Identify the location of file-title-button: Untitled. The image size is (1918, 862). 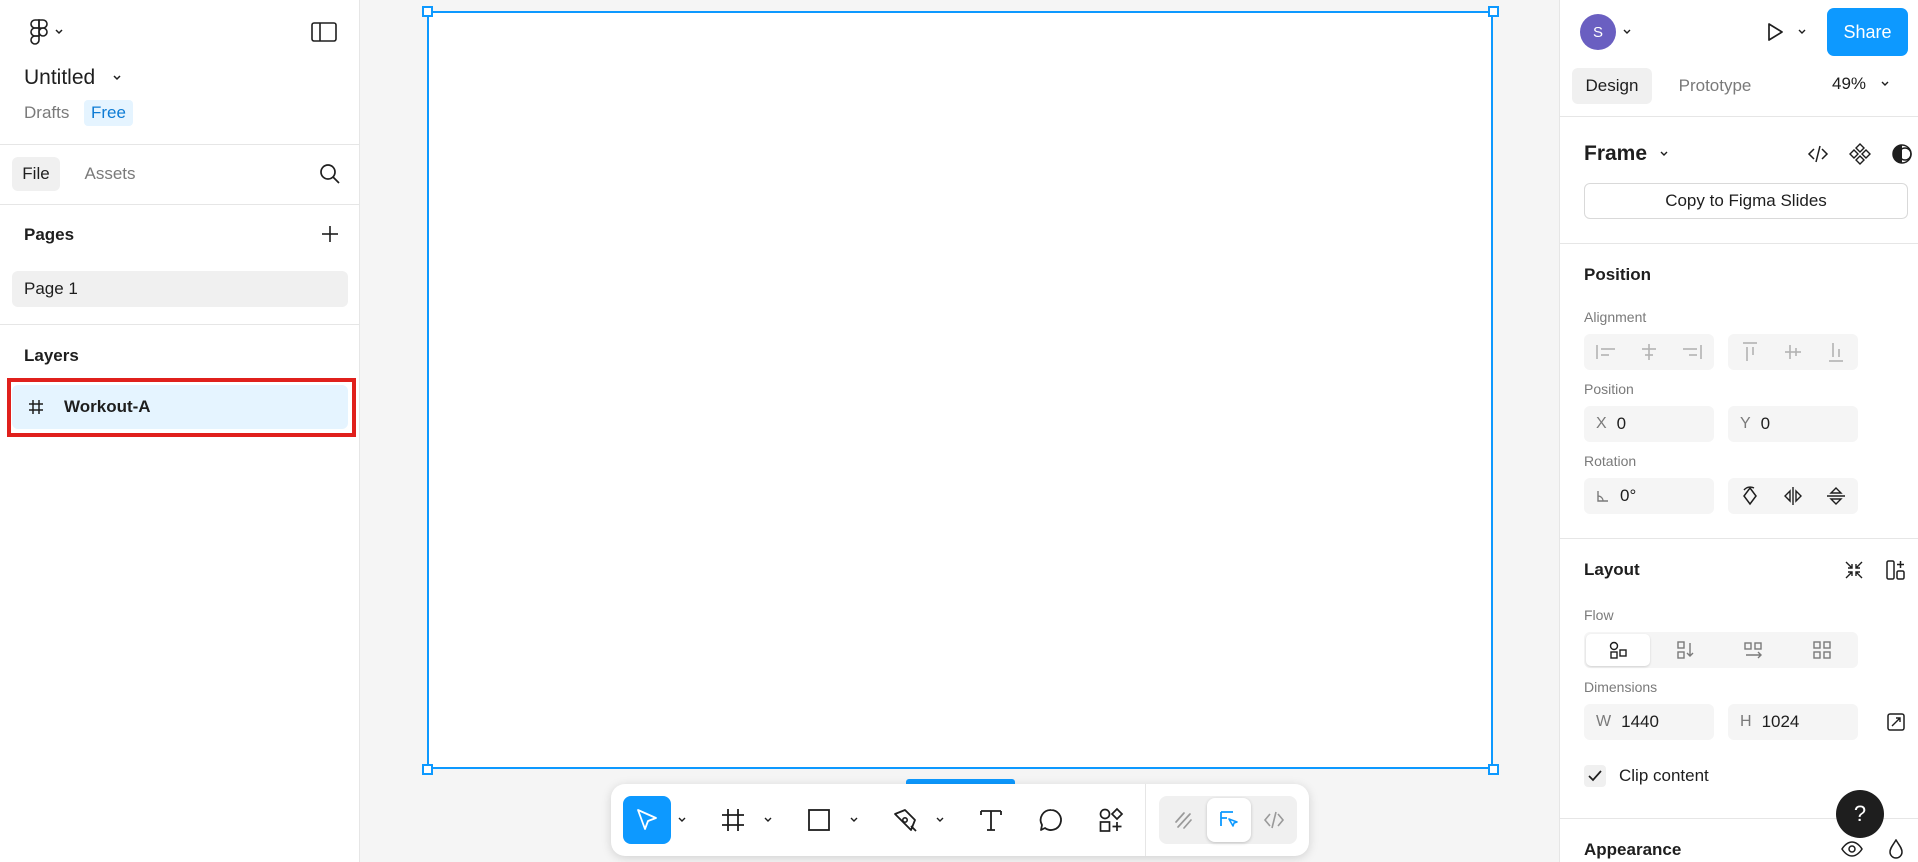
(73, 78).